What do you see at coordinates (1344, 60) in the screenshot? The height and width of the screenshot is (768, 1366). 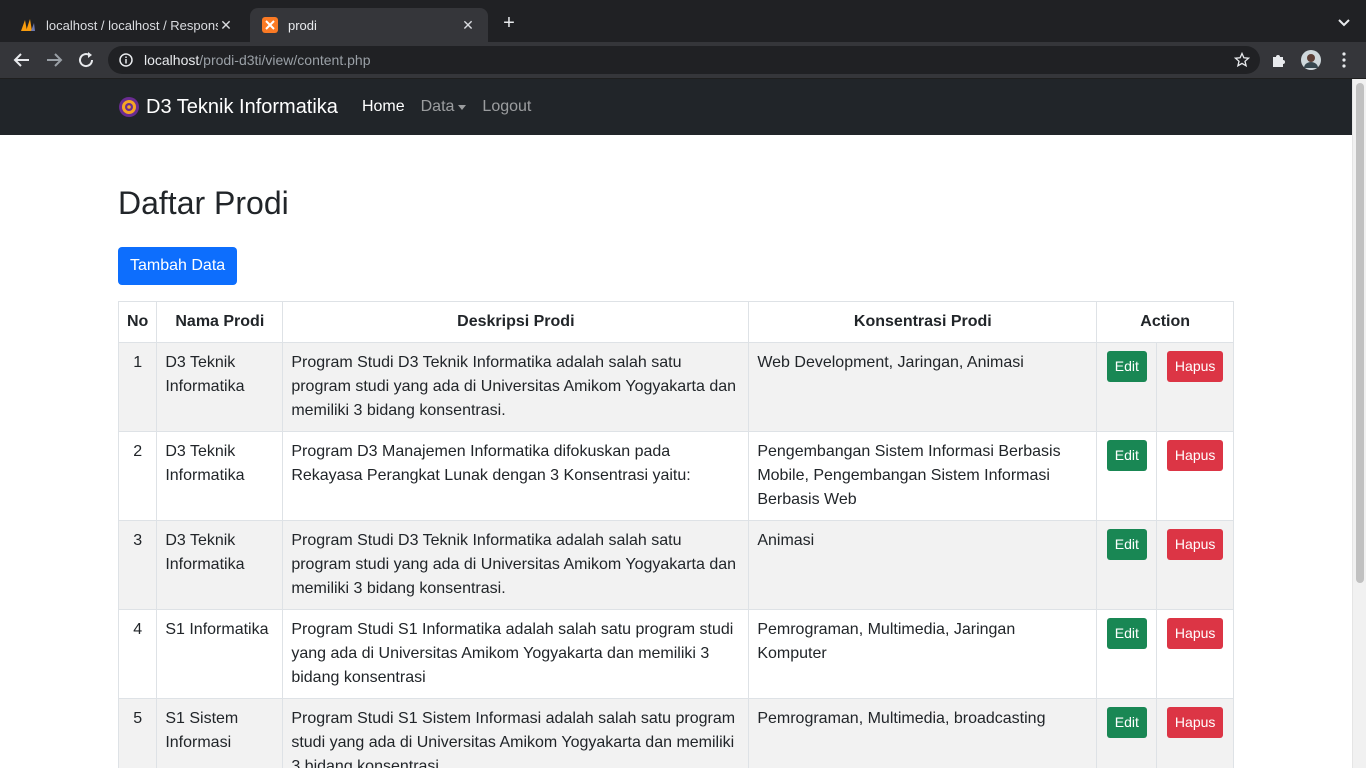 I see `menu-dots-icon` at bounding box center [1344, 60].